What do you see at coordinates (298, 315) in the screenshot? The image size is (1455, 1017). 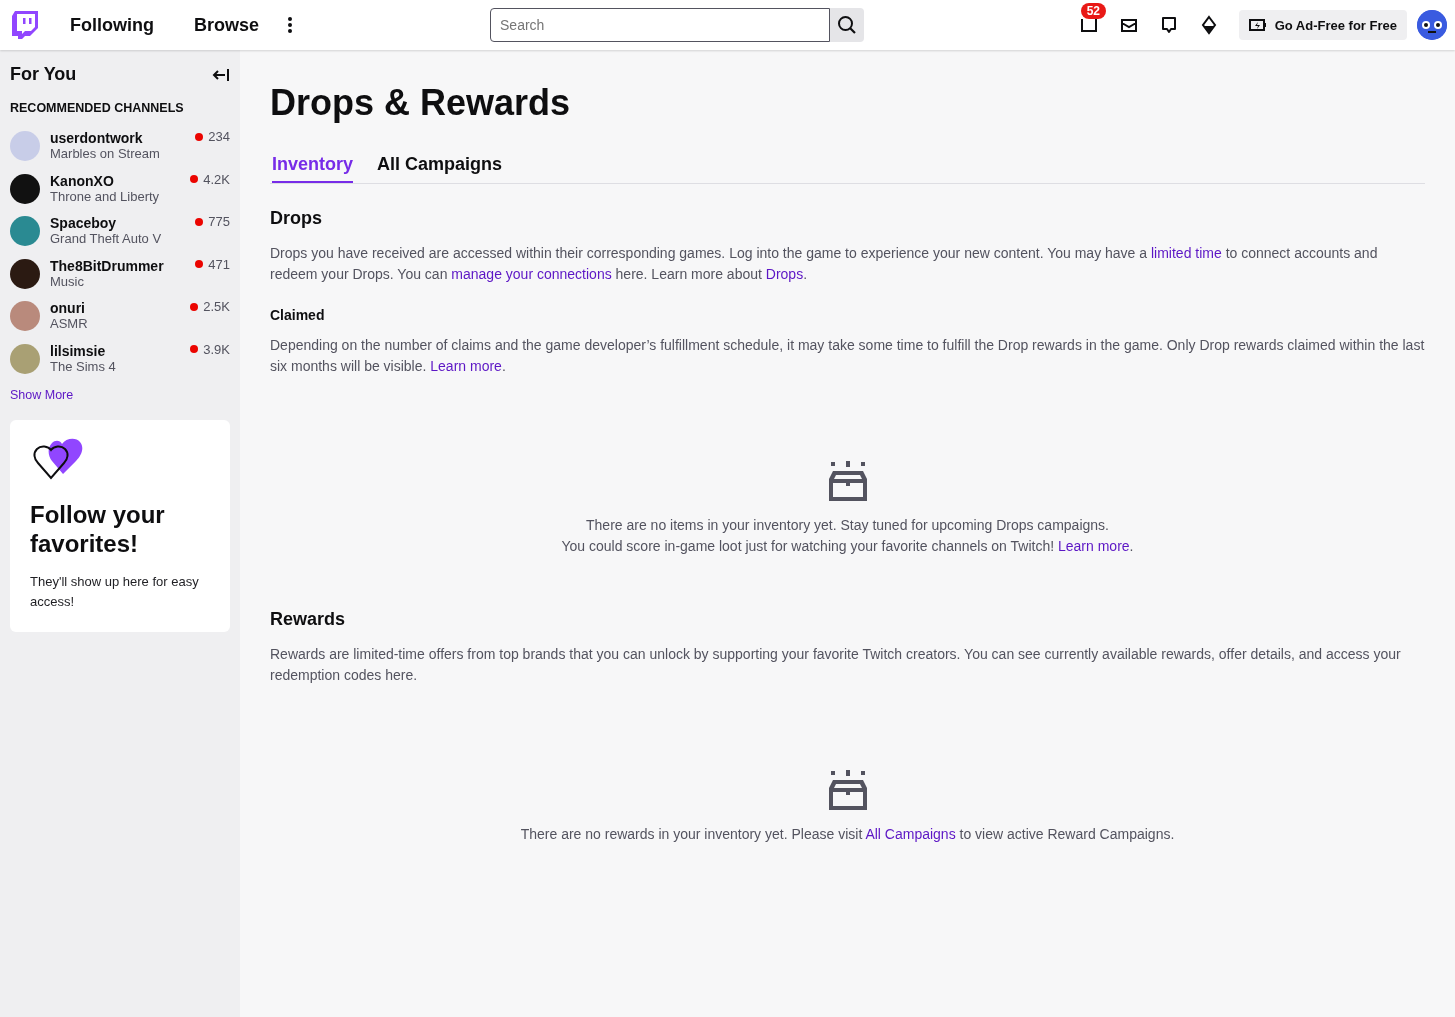 I see `section-heading: Claimed` at bounding box center [298, 315].